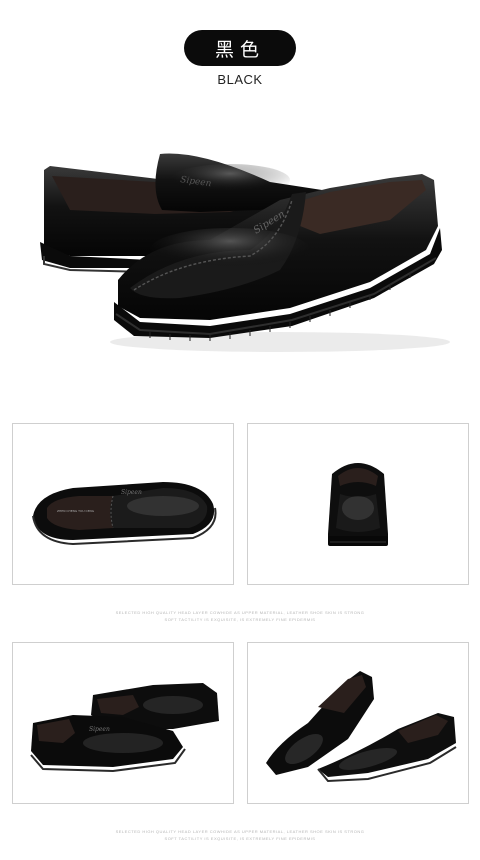 This screenshot has width=480, height=860. I want to click on svg-text: ZHEN CHENG TOU CENG, so click(76, 511).